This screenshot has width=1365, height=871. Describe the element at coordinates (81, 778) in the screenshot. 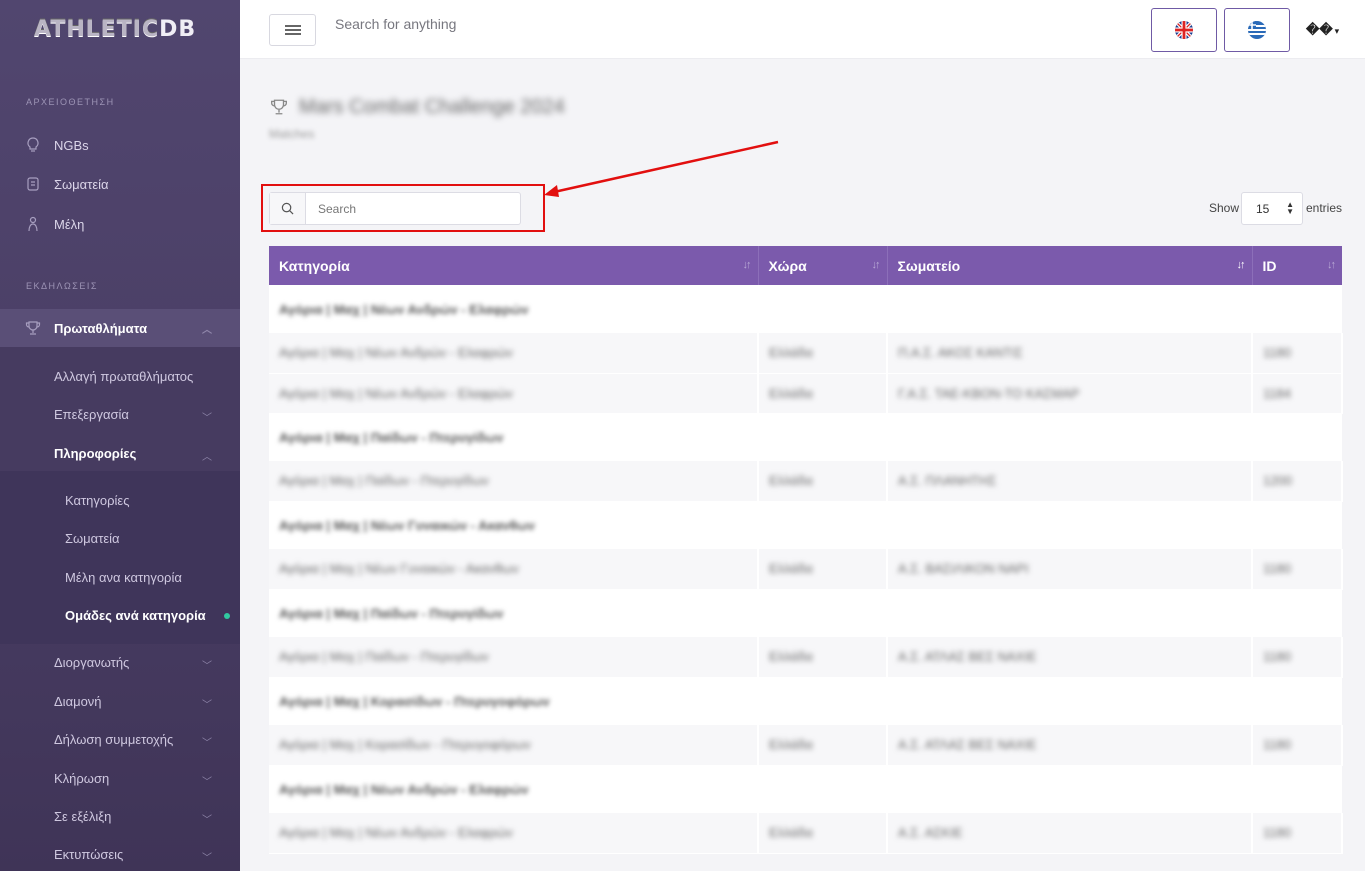

I see `sidebar-item-draw: Κλήρωση` at that location.